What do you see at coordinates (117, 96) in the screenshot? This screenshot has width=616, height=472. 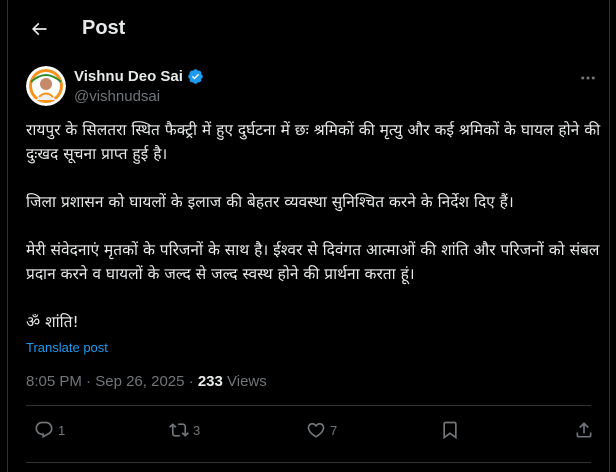 I see `author-handle: @vishnudsai` at bounding box center [117, 96].